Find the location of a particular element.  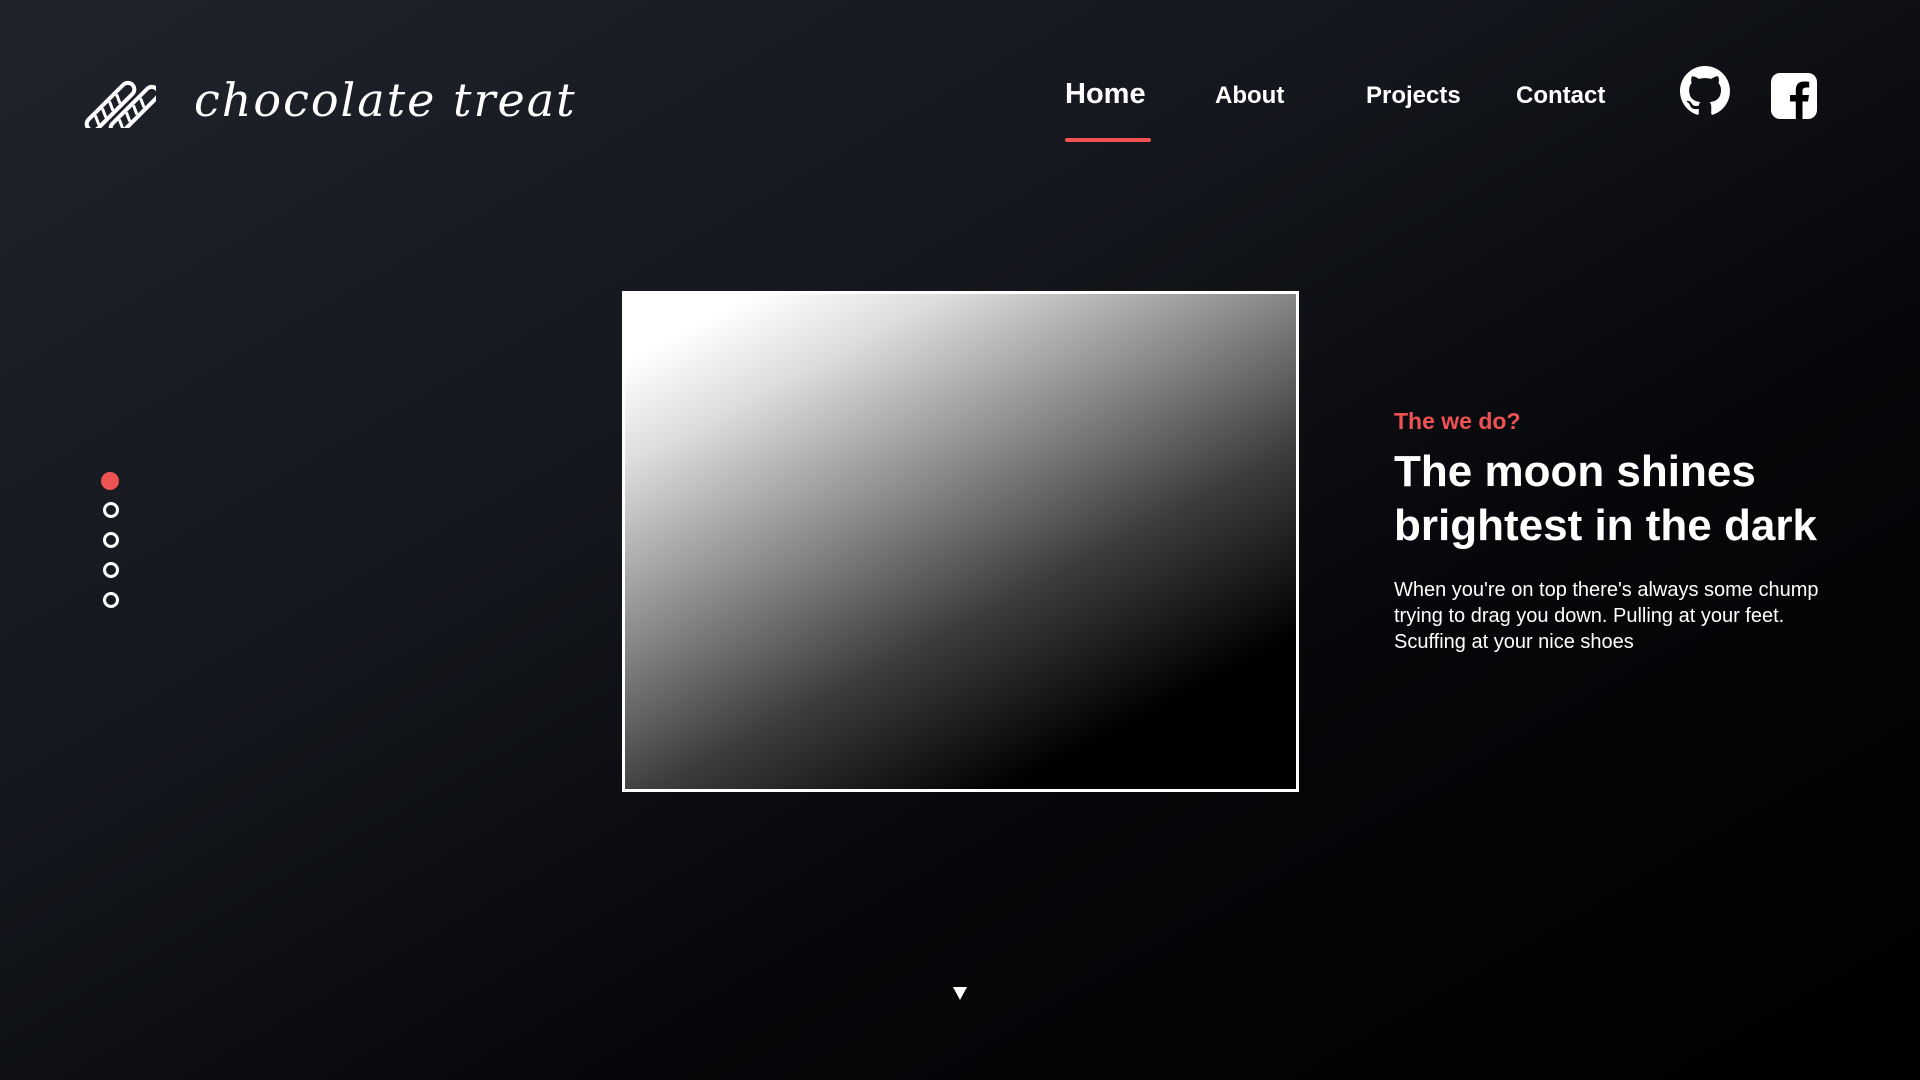

facebook-link is located at coordinates (1794, 96).